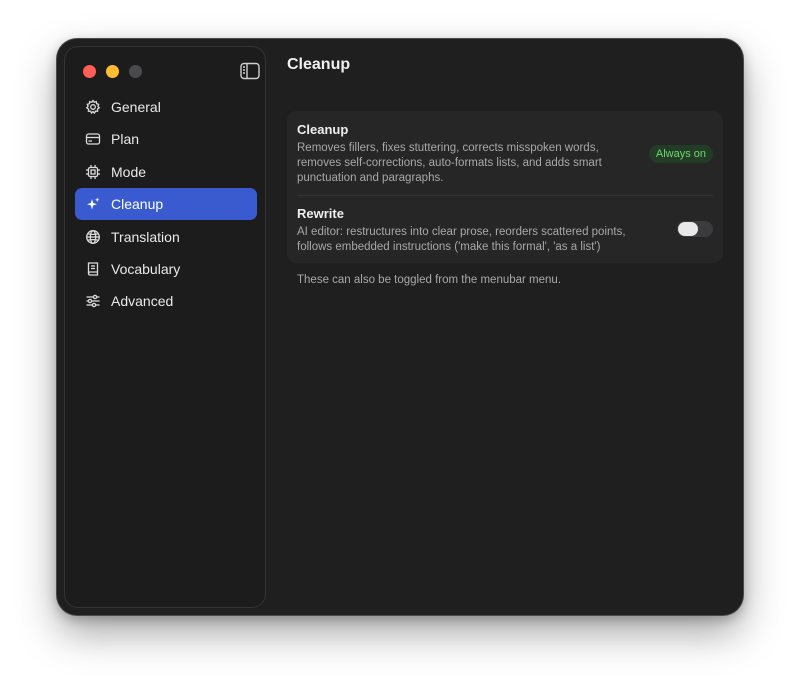 Image resolution: width=800 pixels, height=691 pixels. Describe the element at coordinates (93, 107) in the screenshot. I see `gear-icon` at that location.